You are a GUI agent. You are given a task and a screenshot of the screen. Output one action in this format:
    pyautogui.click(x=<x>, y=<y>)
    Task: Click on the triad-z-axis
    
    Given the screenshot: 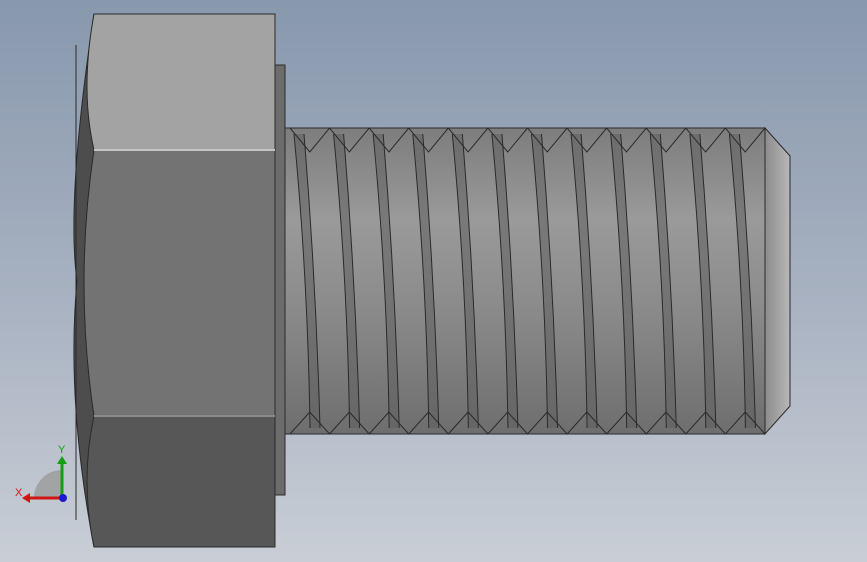 What is the action you would take?
    pyautogui.click(x=63, y=498)
    